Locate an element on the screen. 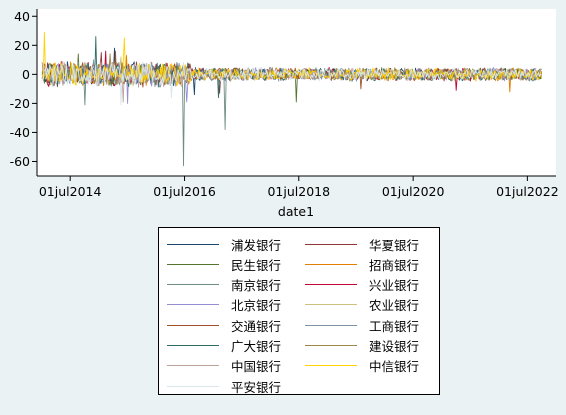 The image size is (566, 415). y-tick-label: 20 is located at coordinates (22, 45).